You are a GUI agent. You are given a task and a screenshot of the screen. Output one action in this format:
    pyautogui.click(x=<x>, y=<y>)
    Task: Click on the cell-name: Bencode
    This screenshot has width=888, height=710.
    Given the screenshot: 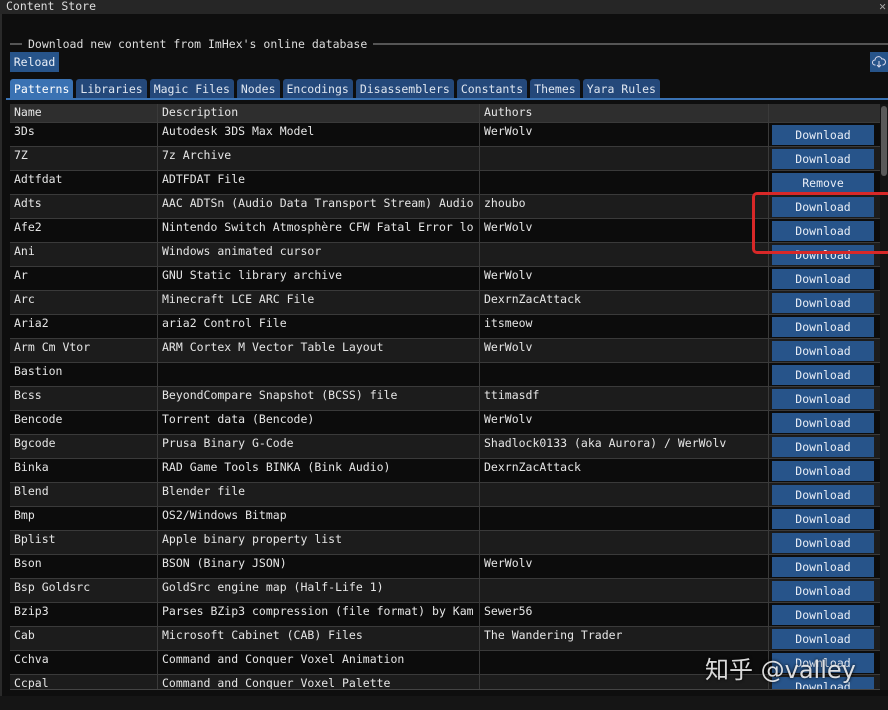 What is the action you would take?
    pyautogui.click(x=84, y=422)
    